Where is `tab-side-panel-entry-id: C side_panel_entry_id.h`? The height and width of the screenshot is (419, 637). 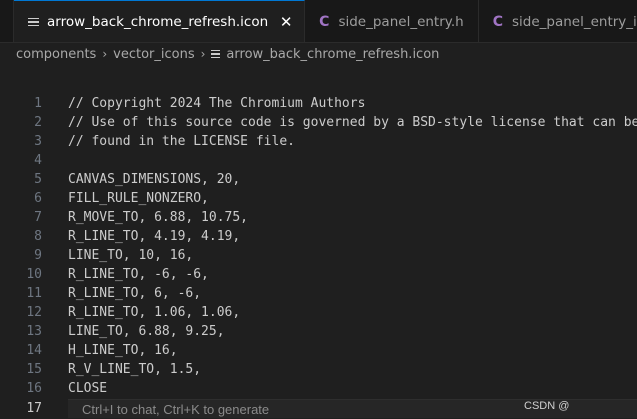 tab-side-panel-entry-id: C side_panel_entry_id.h is located at coordinates (558, 21).